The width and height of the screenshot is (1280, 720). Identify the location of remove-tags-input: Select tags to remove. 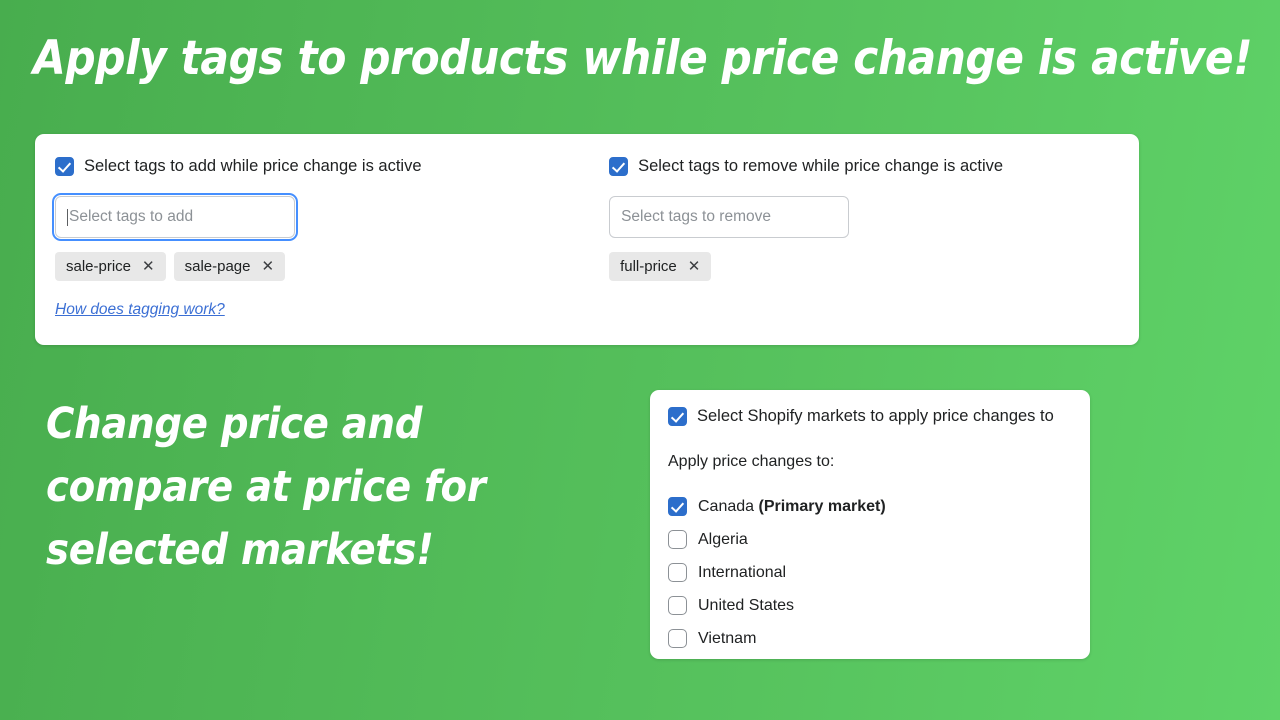
(729, 217).